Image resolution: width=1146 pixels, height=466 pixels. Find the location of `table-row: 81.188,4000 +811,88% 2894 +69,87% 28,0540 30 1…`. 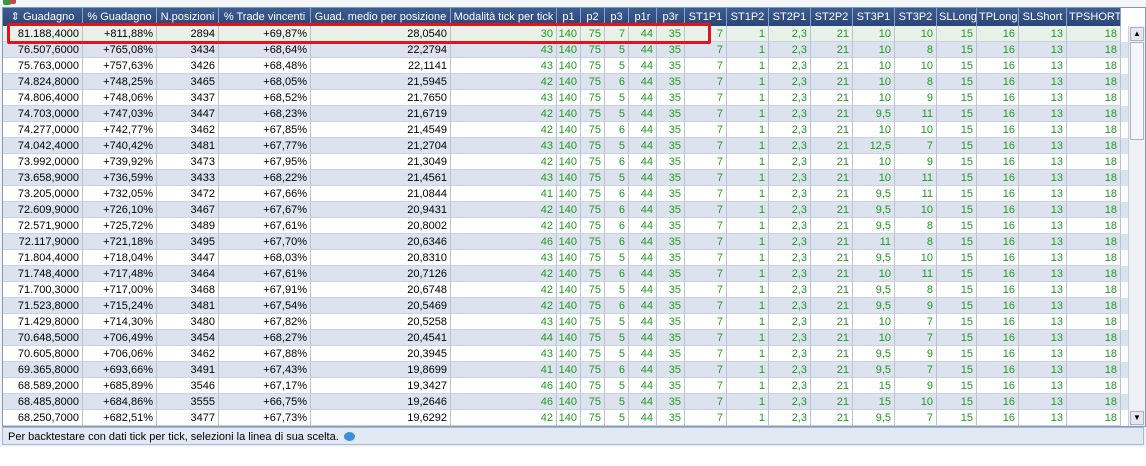

table-row: 81.188,4000 +811,88% 2894 +69,87% 28,0540 30 1… is located at coordinates (566, 34).